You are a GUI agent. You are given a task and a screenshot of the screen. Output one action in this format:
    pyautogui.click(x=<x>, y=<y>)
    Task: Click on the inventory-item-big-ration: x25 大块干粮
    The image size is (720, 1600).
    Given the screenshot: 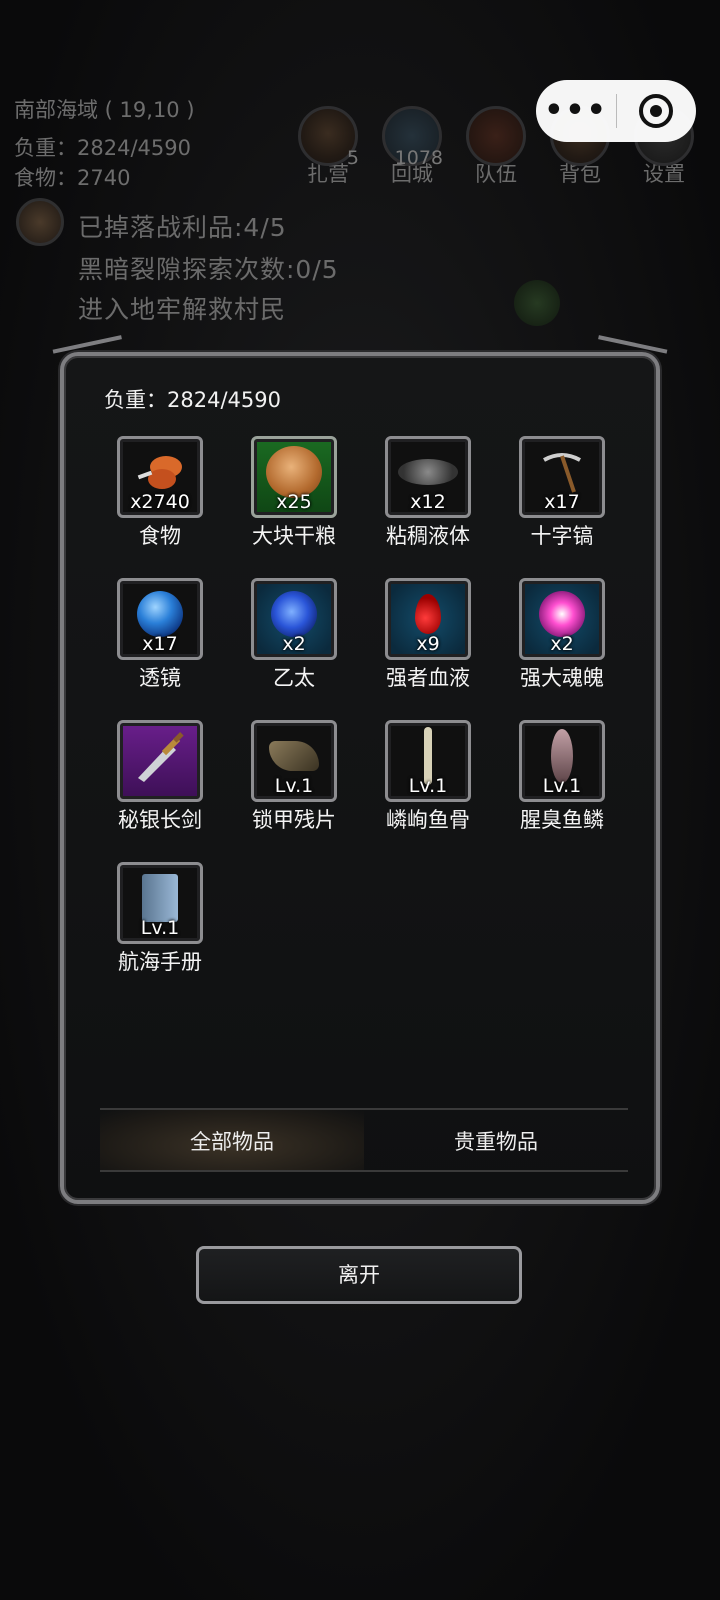 What is the action you would take?
    pyautogui.click(x=294, y=493)
    